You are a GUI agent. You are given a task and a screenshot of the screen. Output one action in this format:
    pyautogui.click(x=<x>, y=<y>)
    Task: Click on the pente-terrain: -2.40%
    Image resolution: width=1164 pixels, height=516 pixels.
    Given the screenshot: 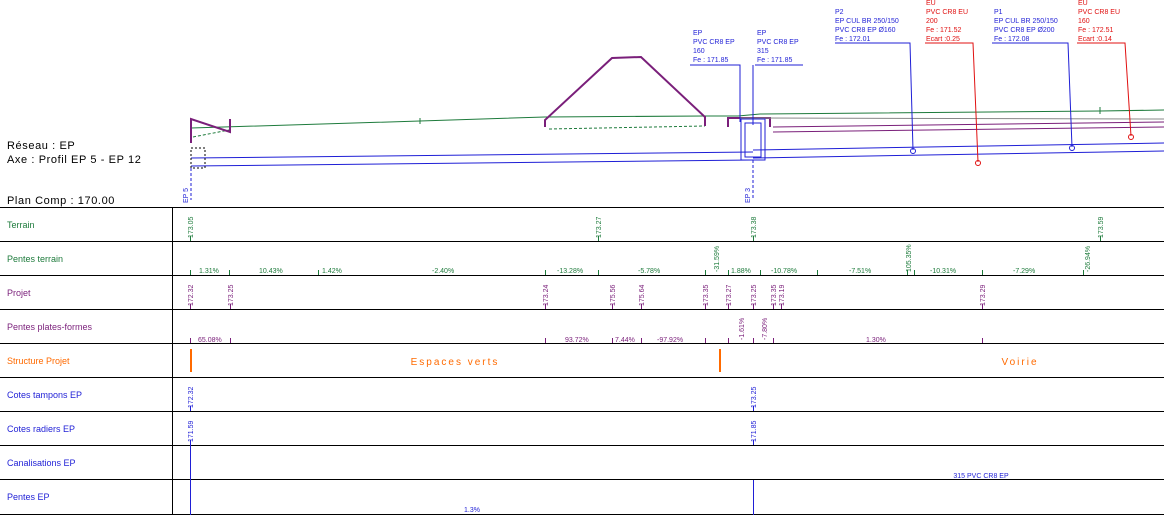 What is the action you would take?
    pyautogui.click(x=443, y=271)
    